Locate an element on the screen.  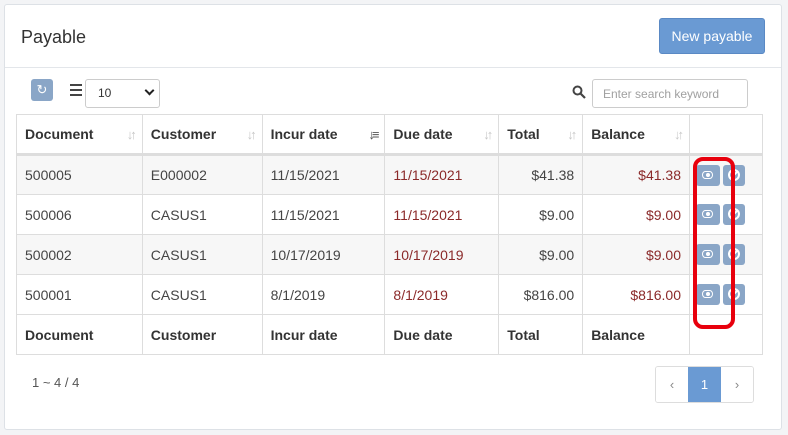
column-header-incur-date: Incur date ↓≡ is located at coordinates (323, 135).